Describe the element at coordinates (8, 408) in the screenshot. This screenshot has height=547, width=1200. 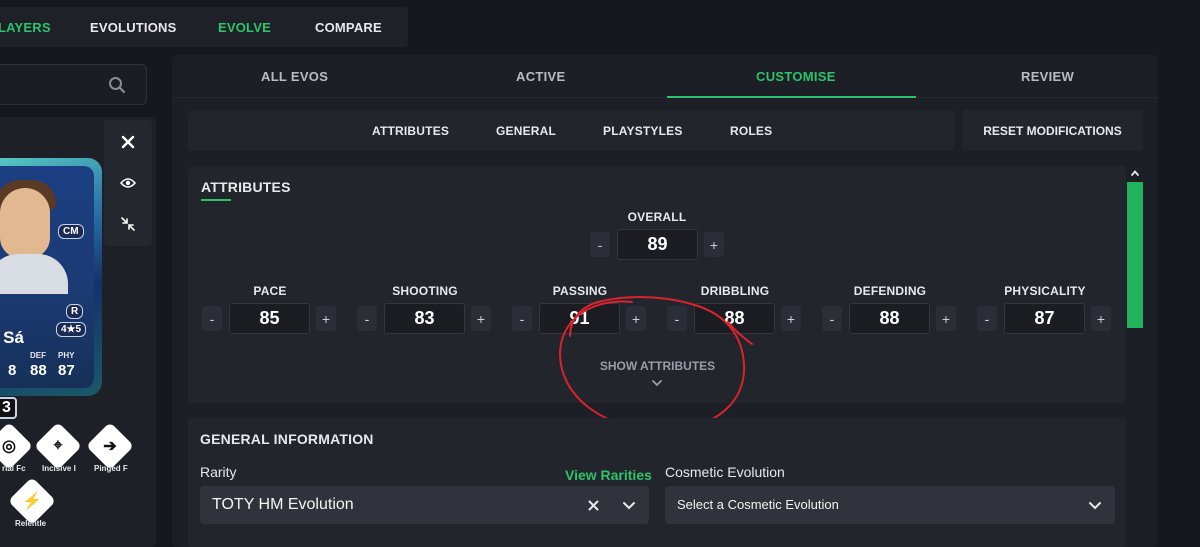
I see `rating-fragment: 3` at that location.